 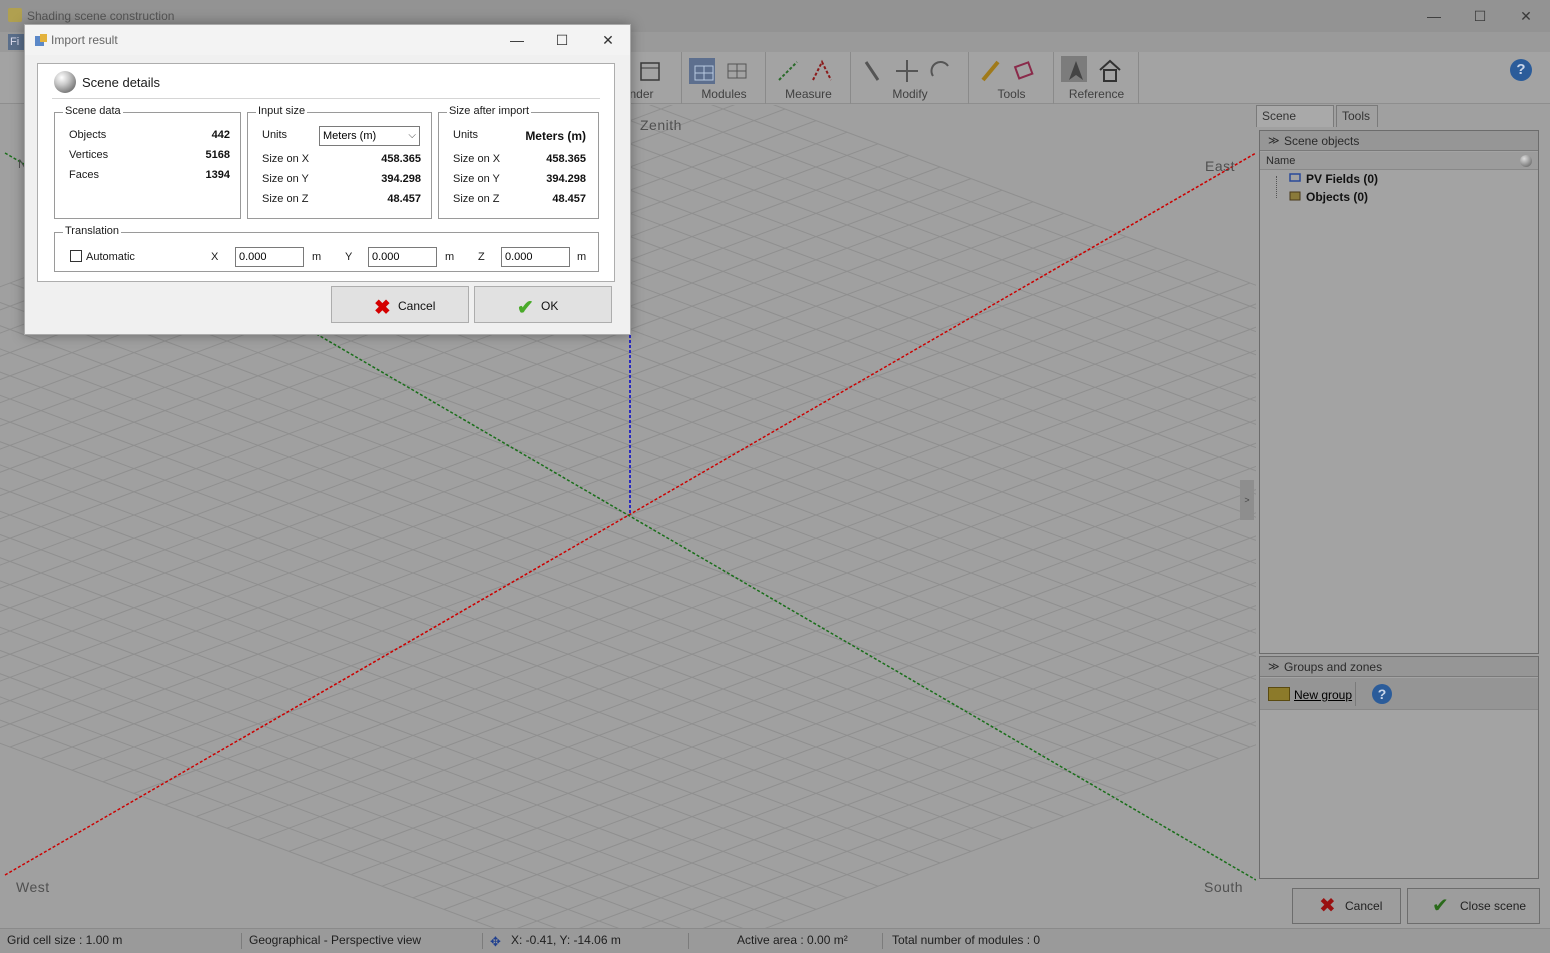 I want to click on faces-label: Faces, so click(x=84, y=175).